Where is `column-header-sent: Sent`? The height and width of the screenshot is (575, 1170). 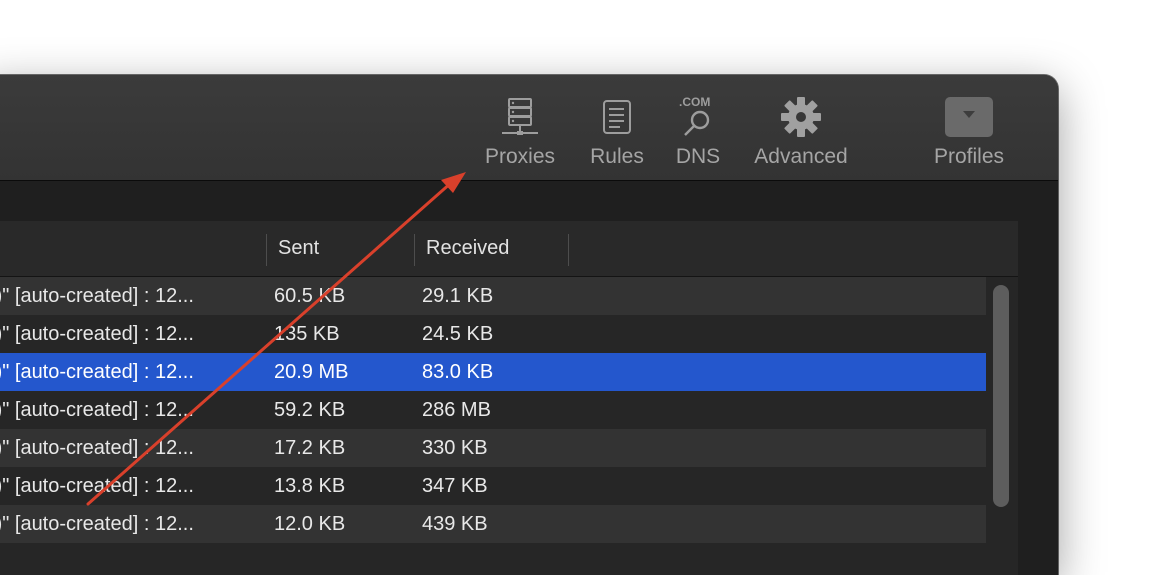 column-header-sent: Sent is located at coordinates (298, 248).